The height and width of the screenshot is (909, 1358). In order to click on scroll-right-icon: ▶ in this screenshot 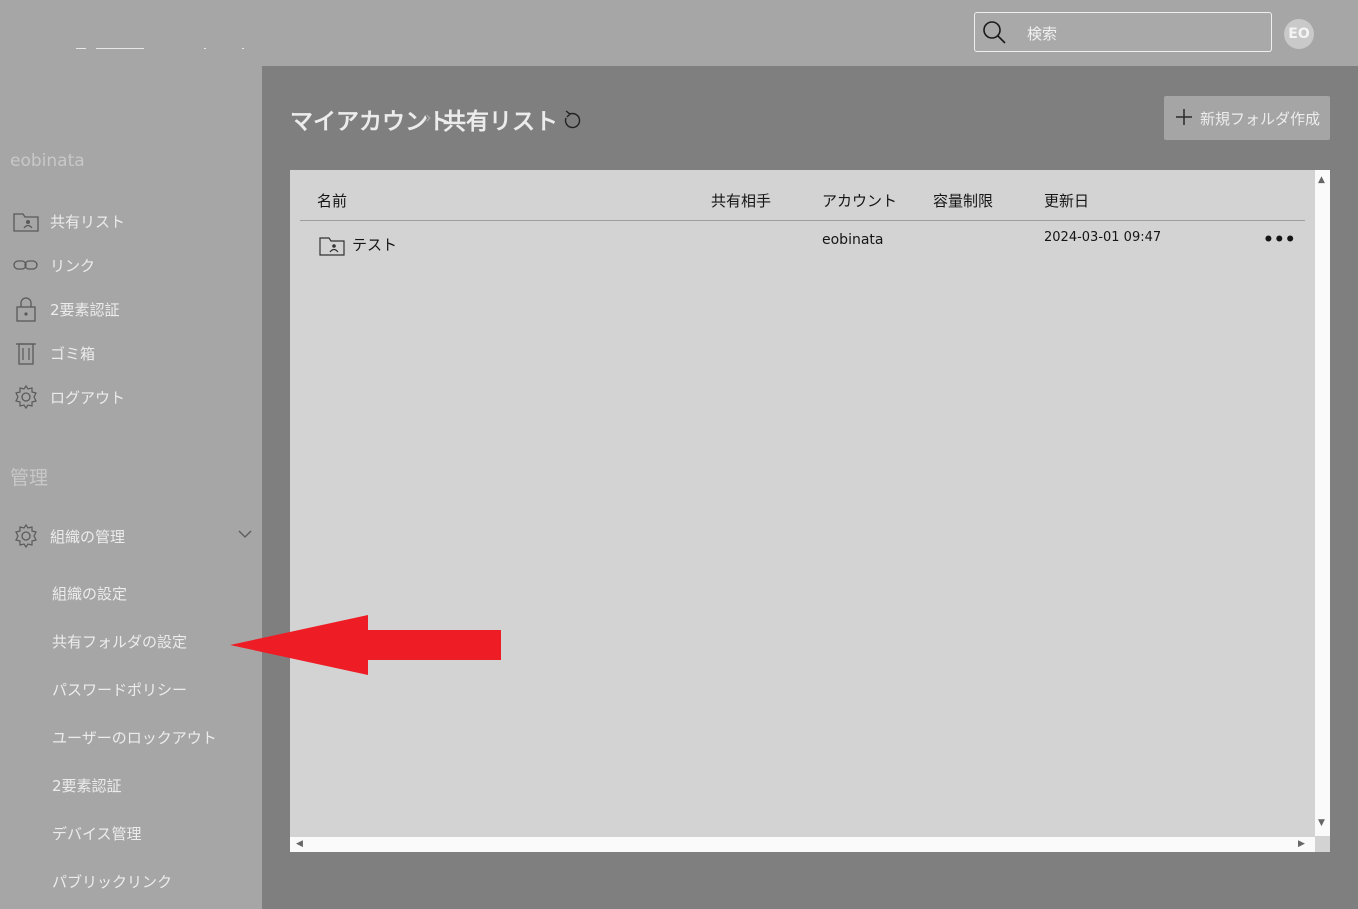, I will do `click(1301, 844)`.